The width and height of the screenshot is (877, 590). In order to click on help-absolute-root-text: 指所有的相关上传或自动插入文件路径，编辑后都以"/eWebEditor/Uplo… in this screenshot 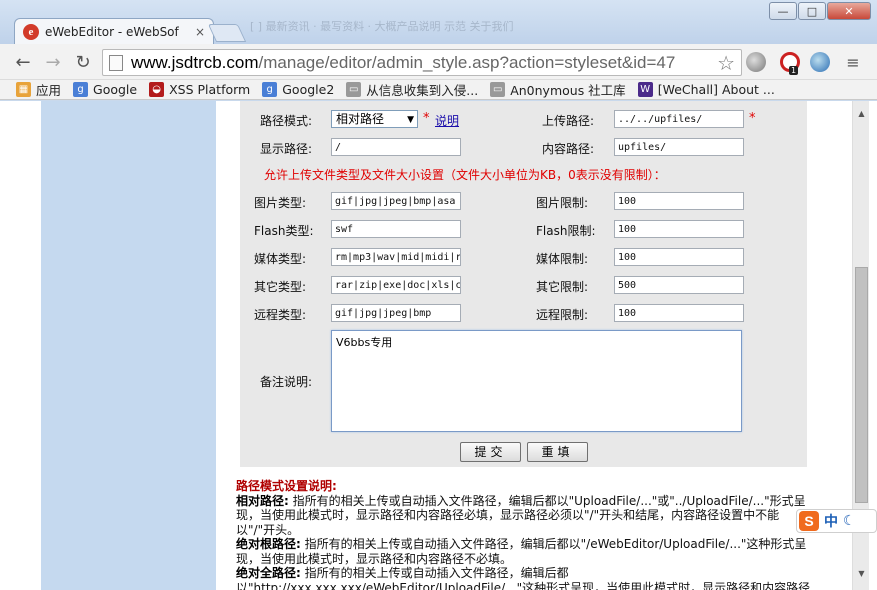, I will do `click(521, 551)`.